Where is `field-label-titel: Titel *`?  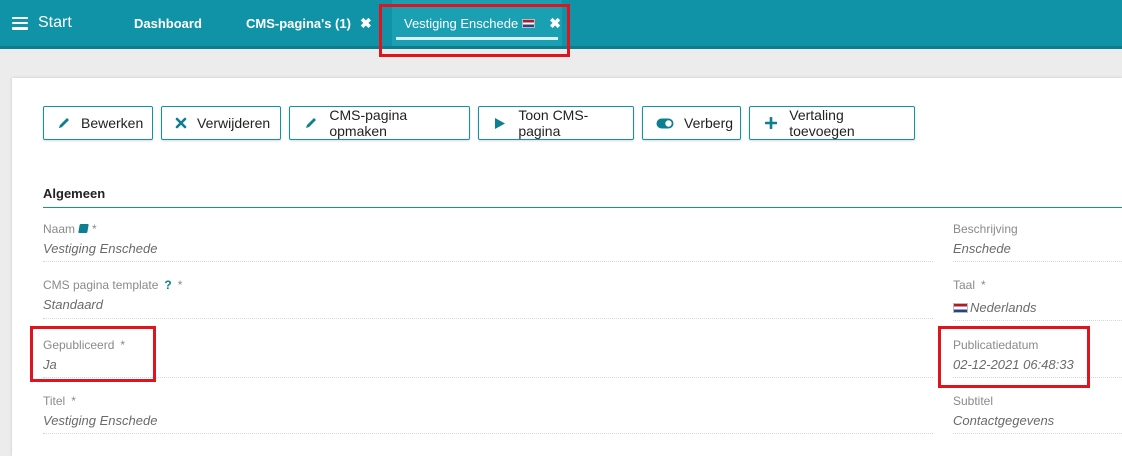
field-label-titel: Titel * is located at coordinates (59, 401).